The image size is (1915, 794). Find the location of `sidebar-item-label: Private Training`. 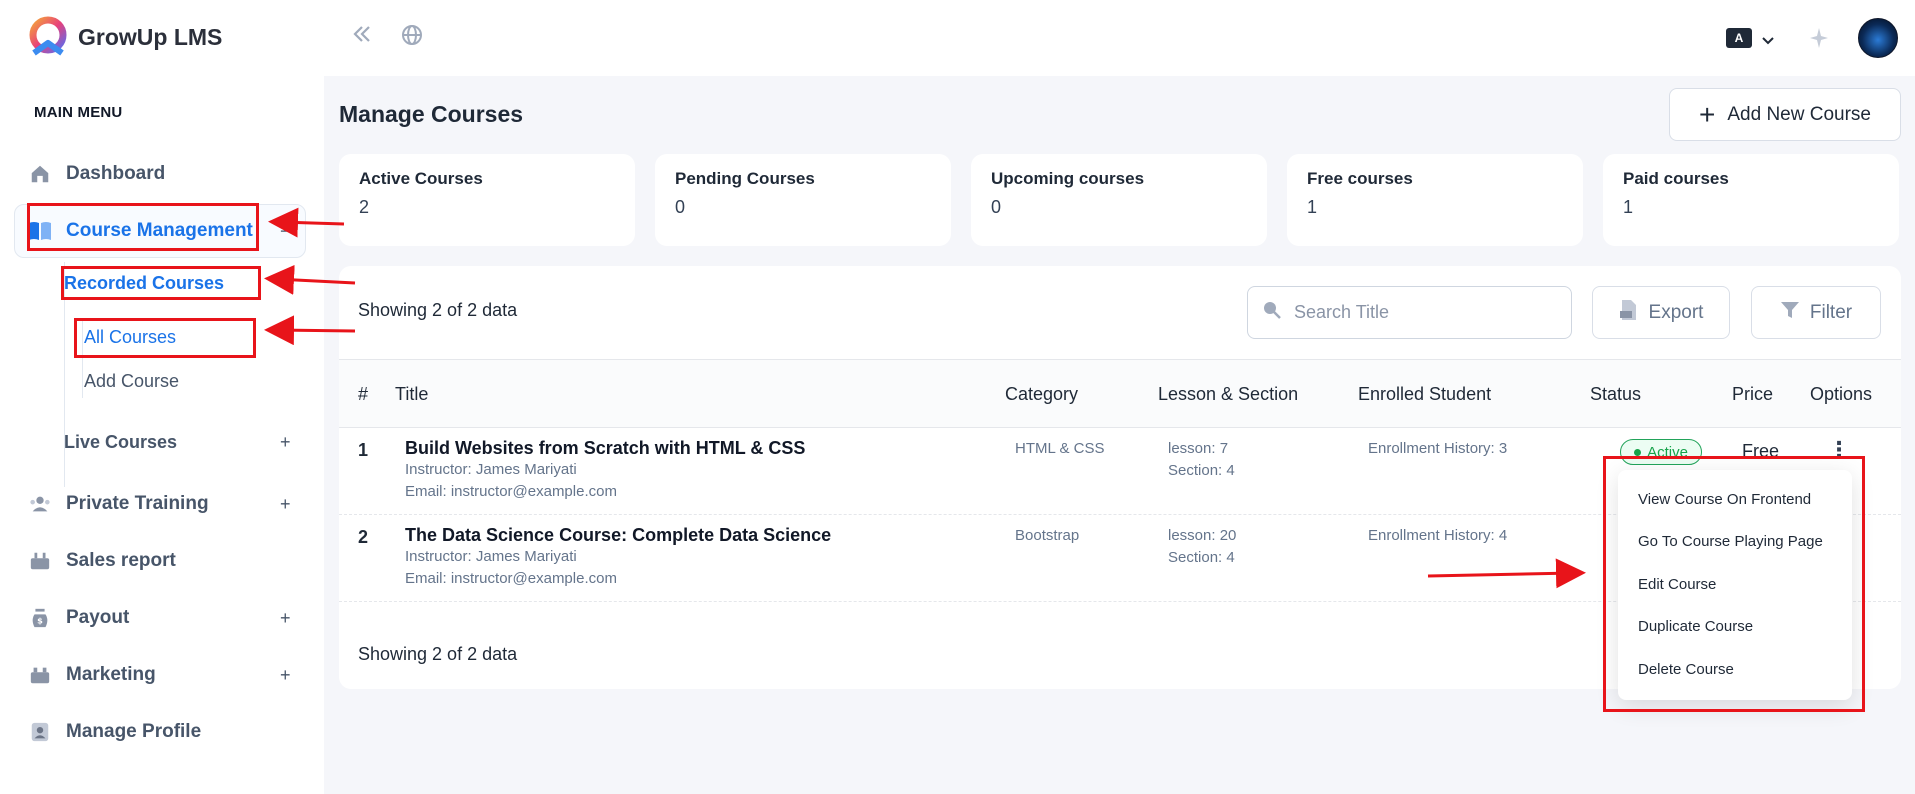

sidebar-item-label: Private Training is located at coordinates (137, 503).